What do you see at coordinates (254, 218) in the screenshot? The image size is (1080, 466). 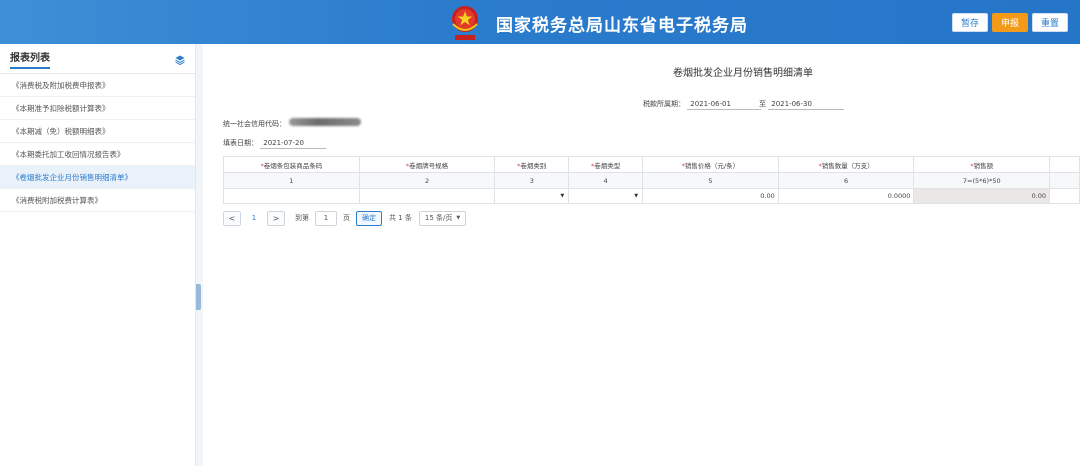 I see `current-page-number: 1` at bounding box center [254, 218].